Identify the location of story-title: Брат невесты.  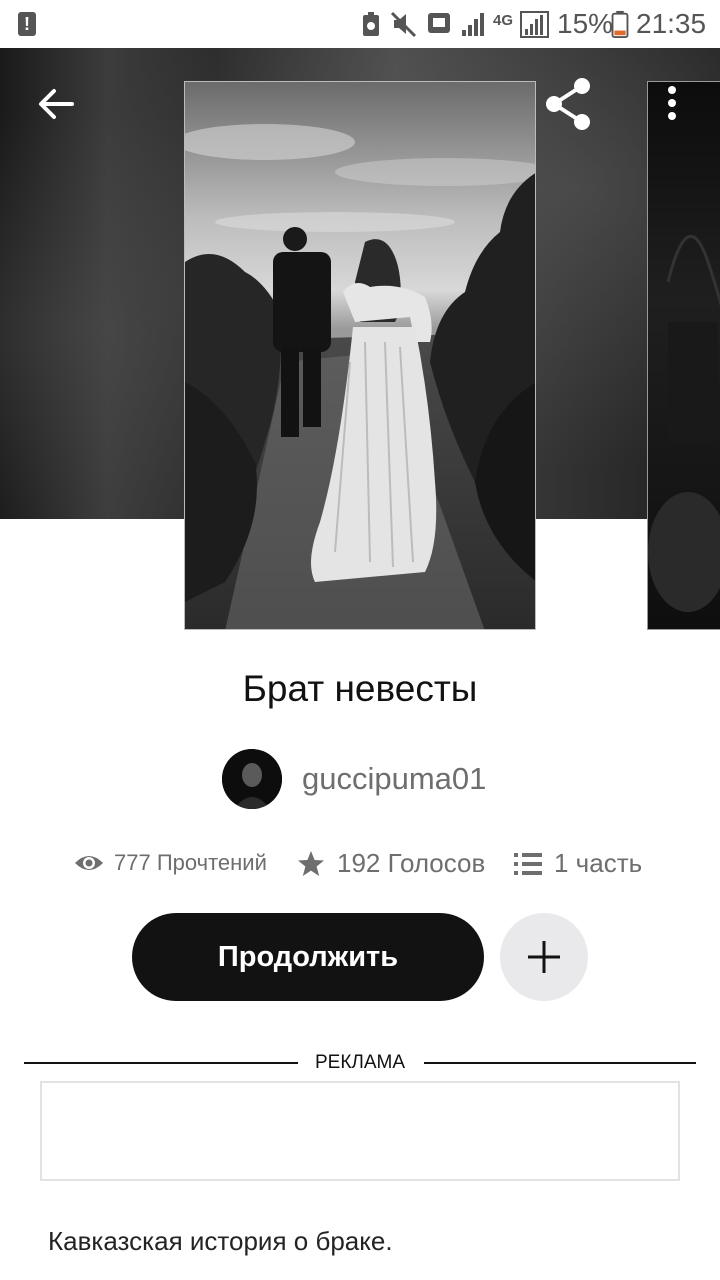
(360, 688).